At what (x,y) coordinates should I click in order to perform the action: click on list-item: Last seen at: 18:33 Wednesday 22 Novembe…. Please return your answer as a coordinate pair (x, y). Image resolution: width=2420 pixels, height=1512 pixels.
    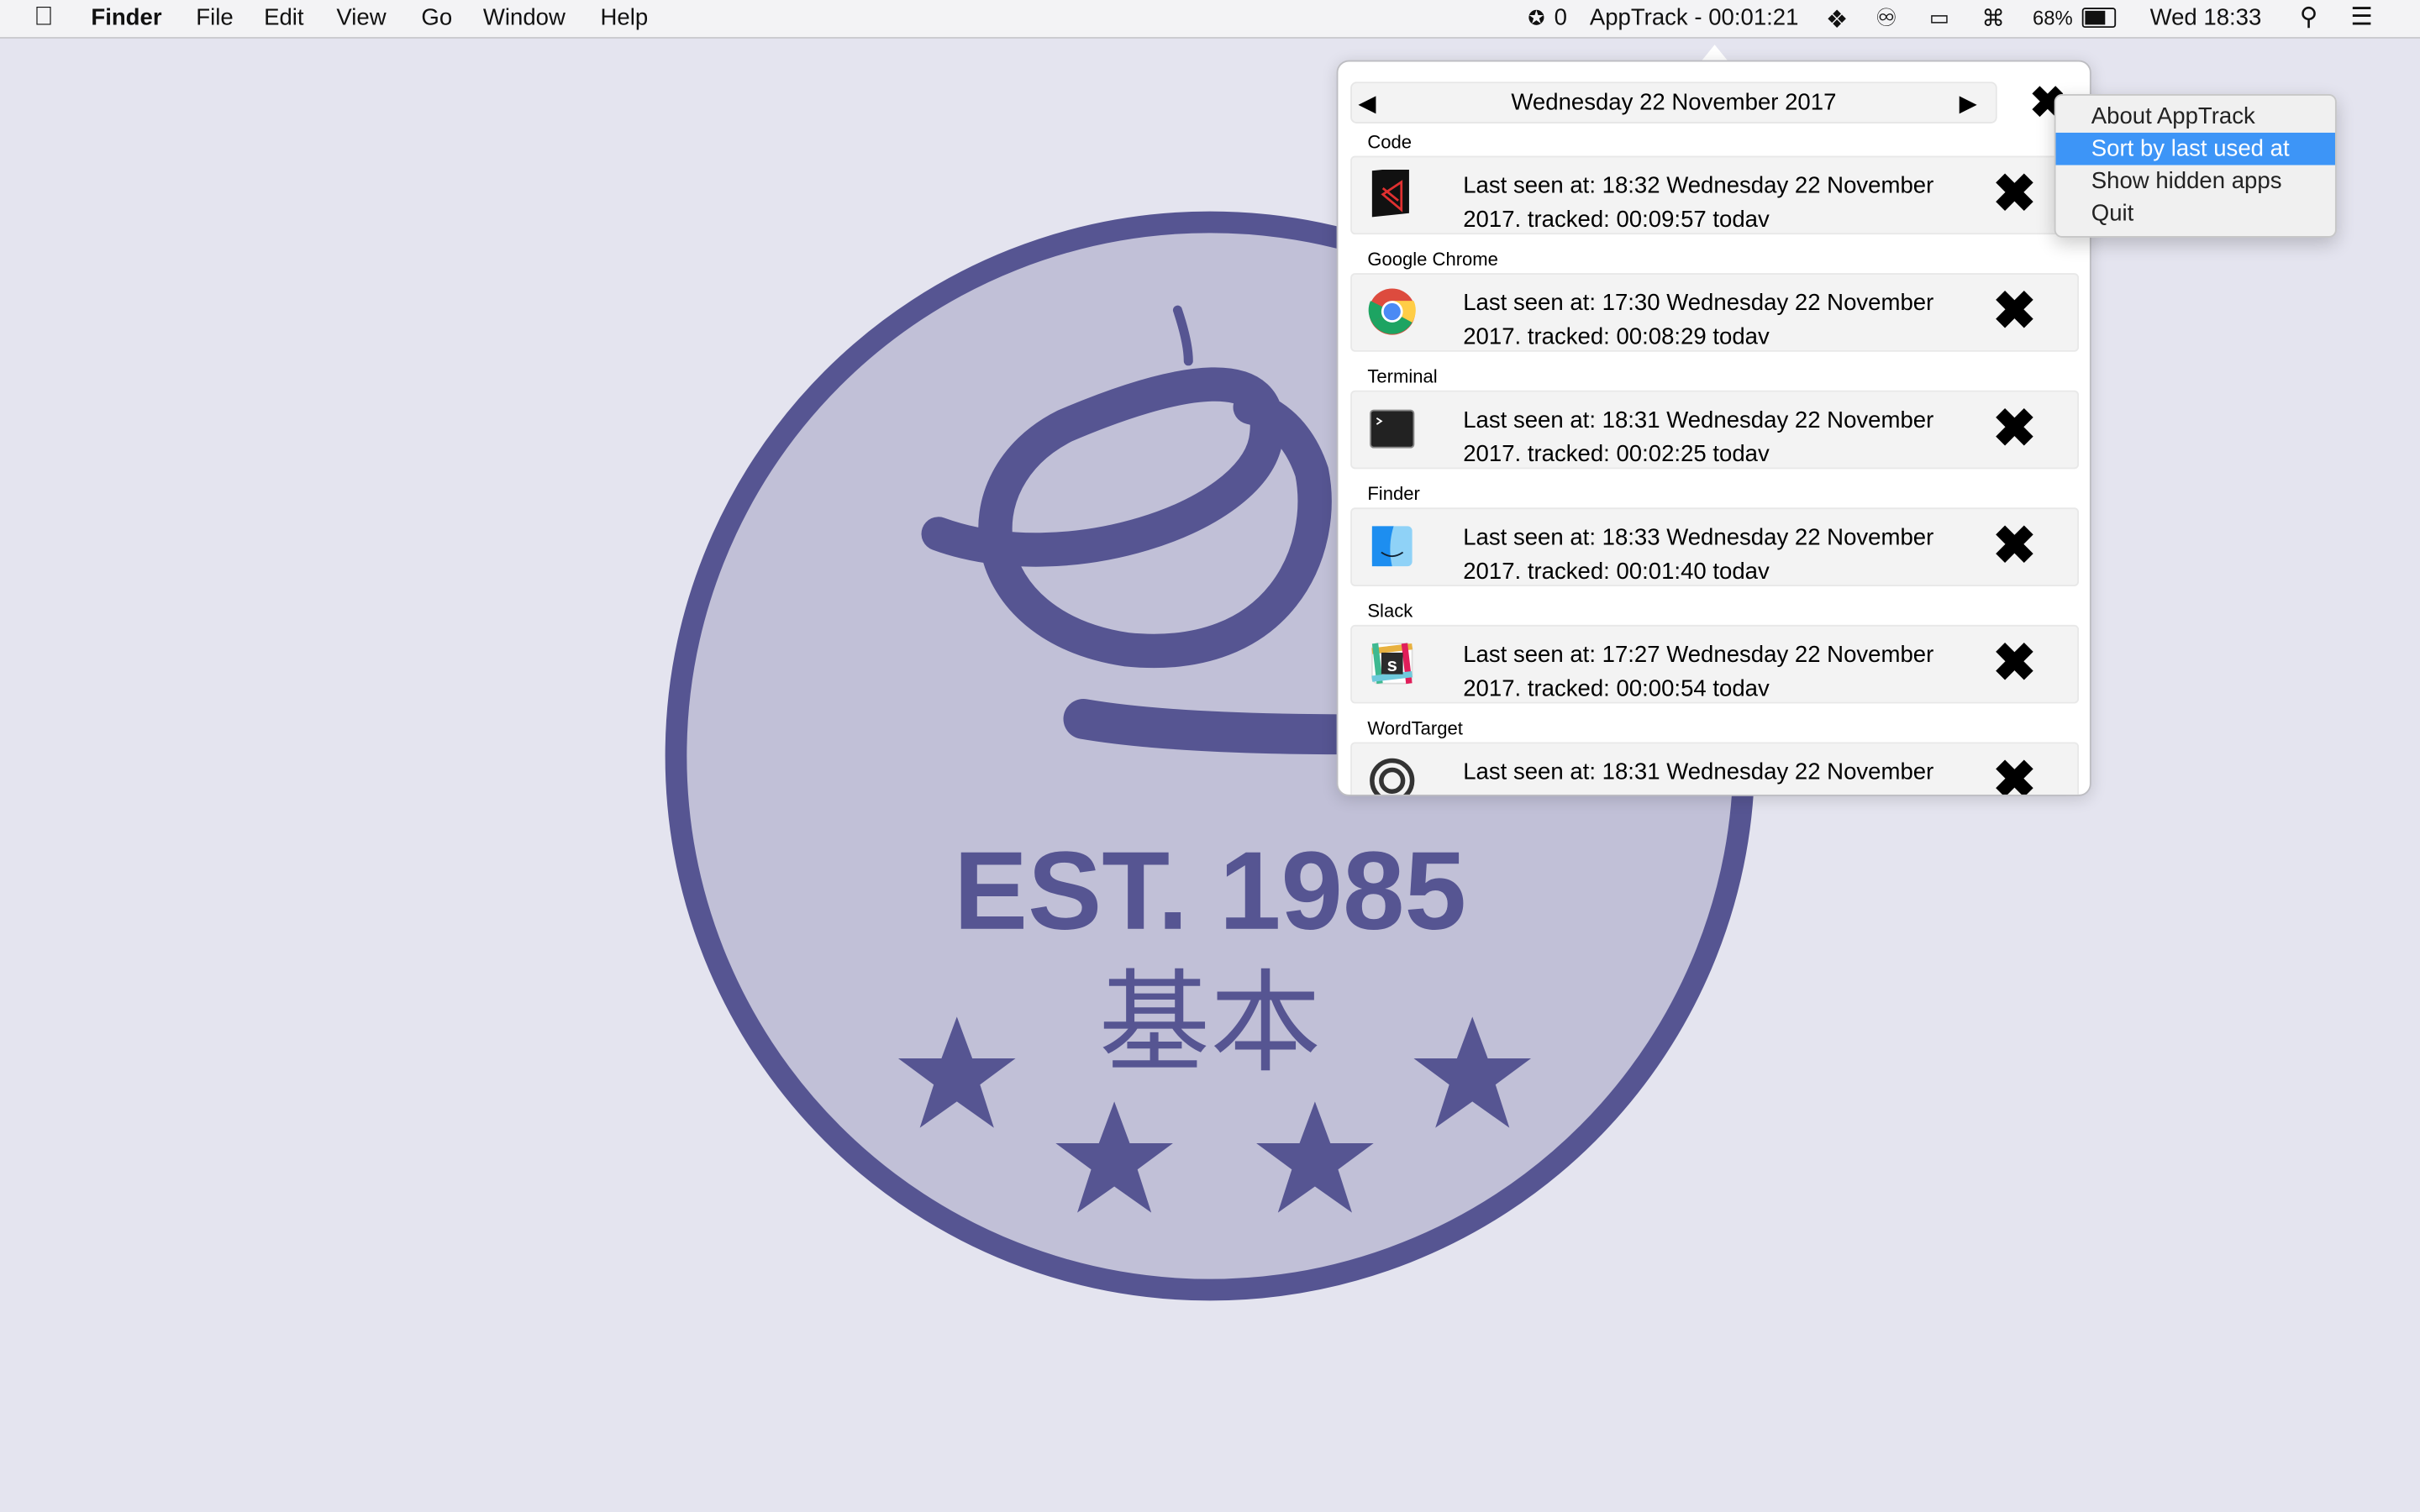
    Looking at the image, I should click on (1715, 546).